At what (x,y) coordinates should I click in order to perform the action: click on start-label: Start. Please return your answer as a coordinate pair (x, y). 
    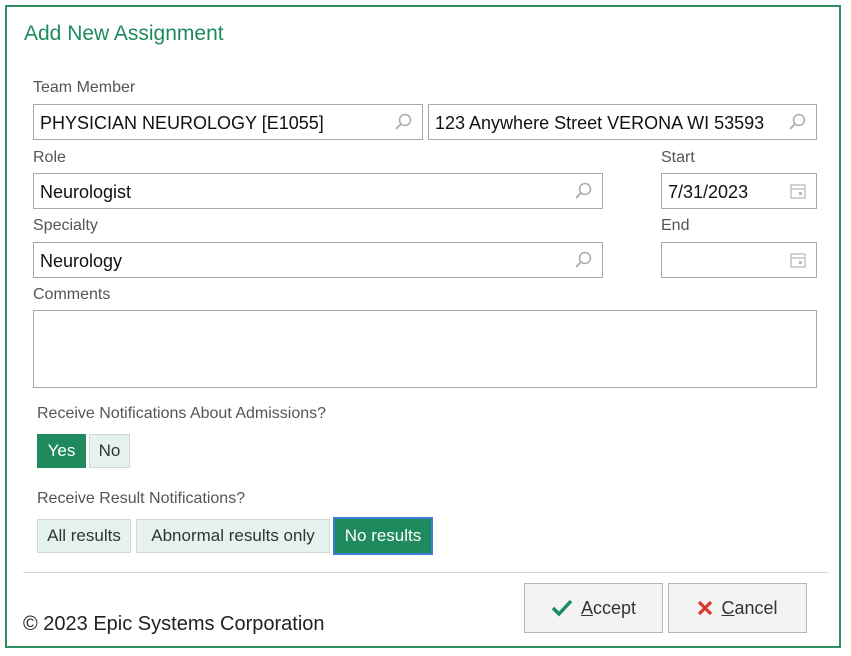
    Looking at the image, I should click on (678, 157).